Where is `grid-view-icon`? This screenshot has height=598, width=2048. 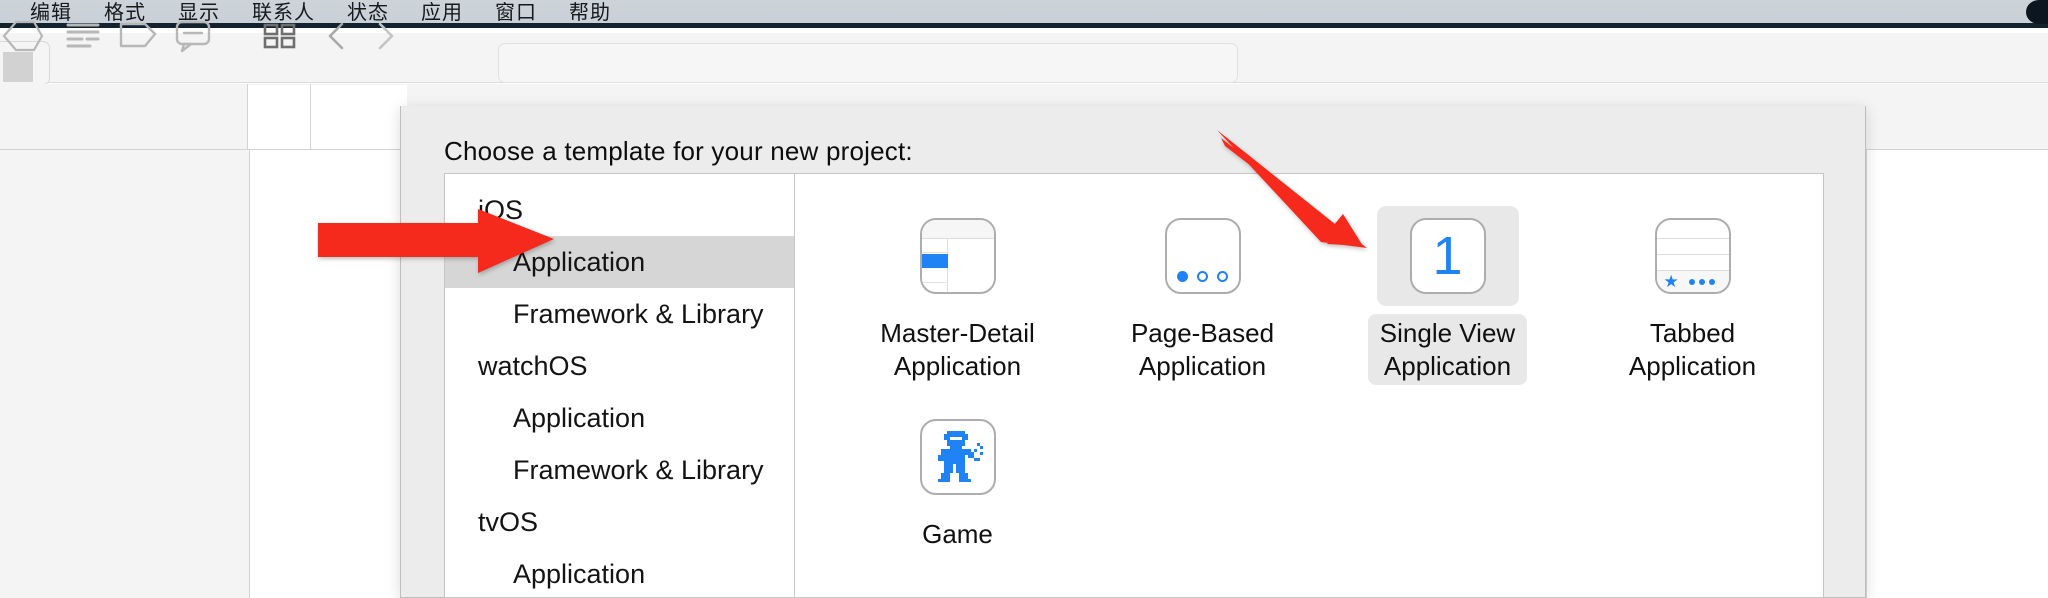 grid-view-icon is located at coordinates (278, 33).